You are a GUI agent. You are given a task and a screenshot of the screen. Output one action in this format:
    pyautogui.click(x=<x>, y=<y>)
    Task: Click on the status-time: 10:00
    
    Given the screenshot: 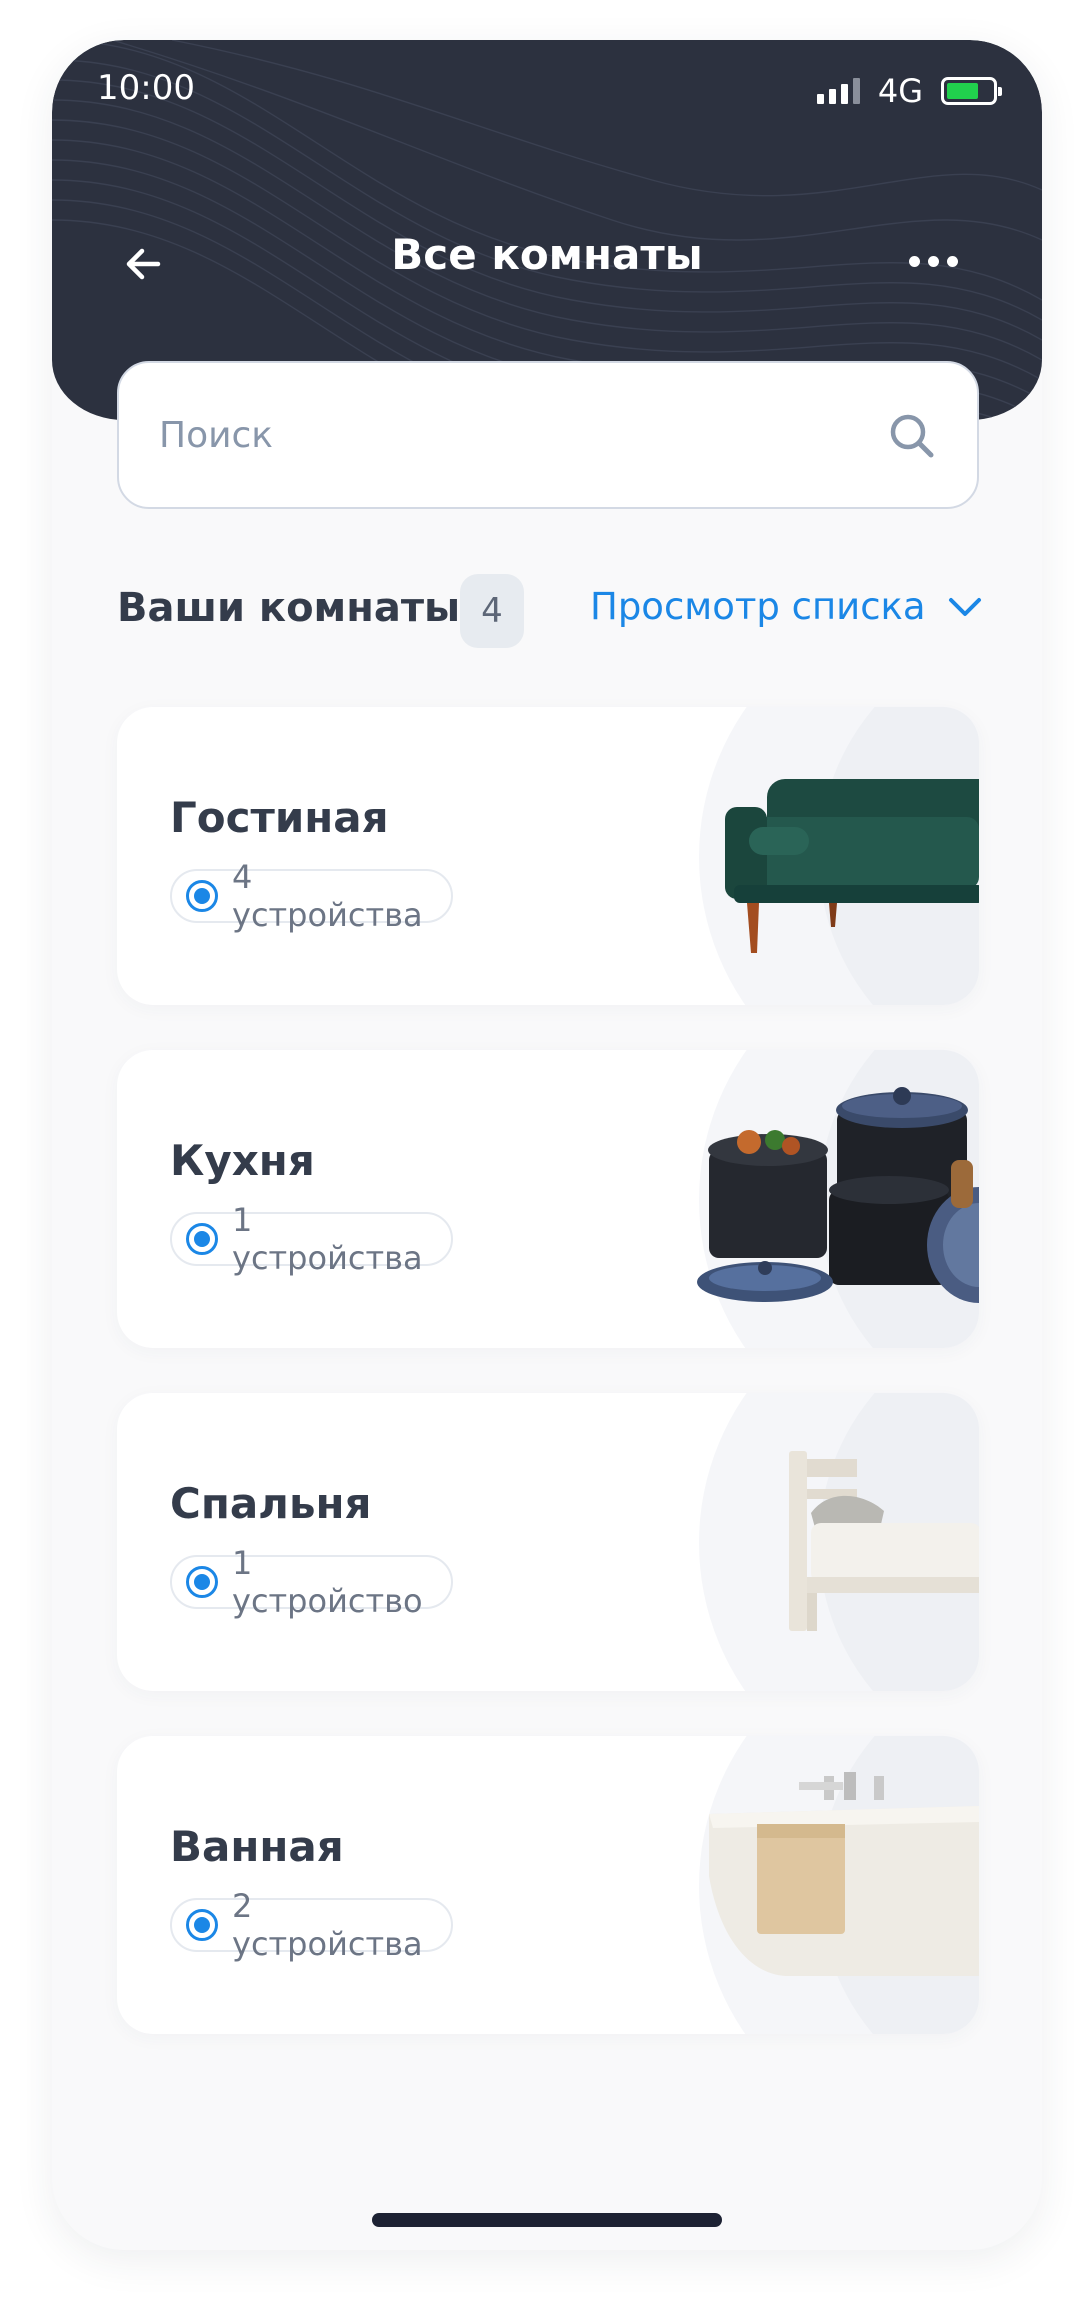 What is the action you would take?
    pyautogui.click(x=146, y=88)
    